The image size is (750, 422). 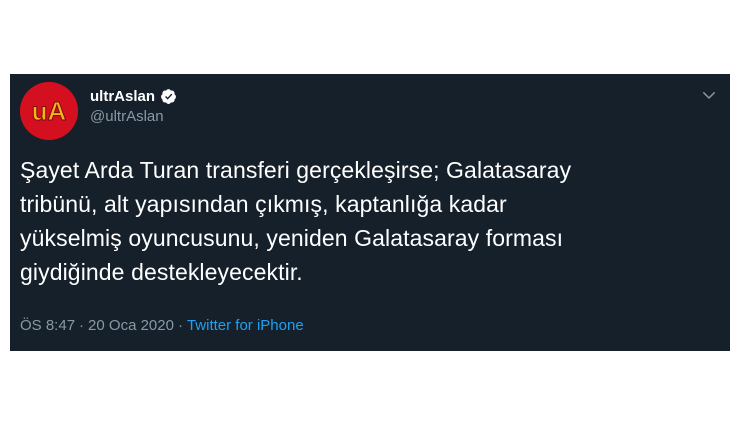 I want to click on tweet-source-link: Twitter for iPhone, so click(x=245, y=325).